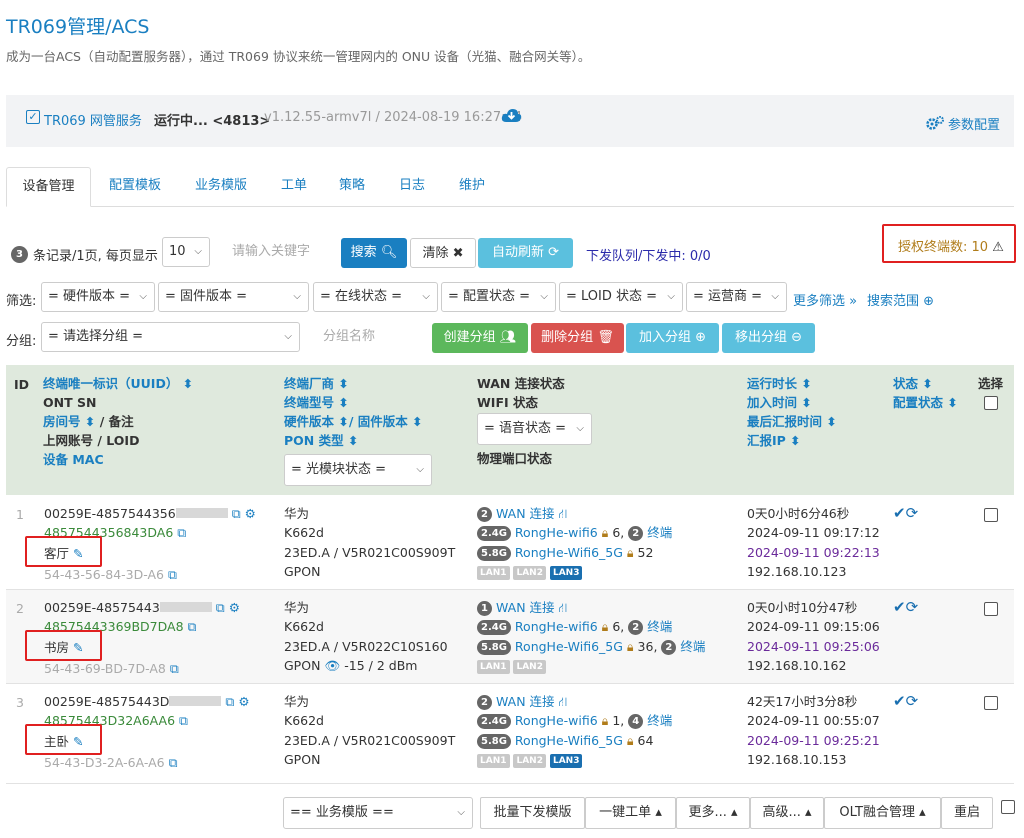 This screenshot has height=838, width=1024. I want to click on service-checkbox-icon: ✓, so click(33, 117).